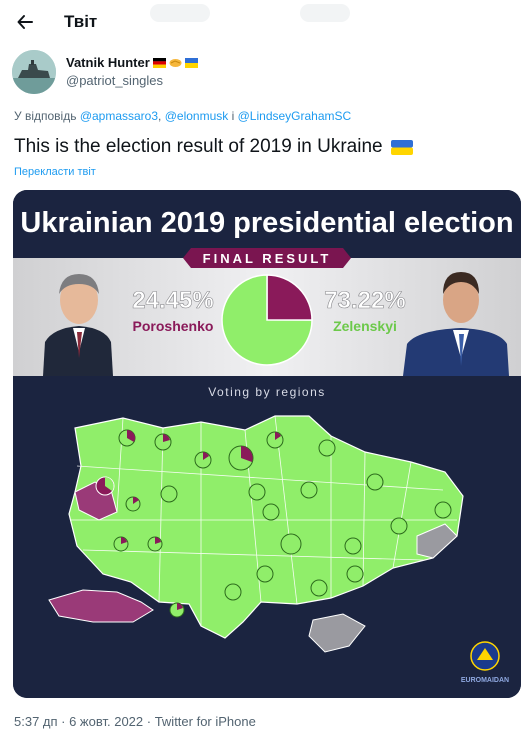 The height and width of the screenshot is (740, 532). Describe the element at coordinates (364, 300) in the screenshot. I see `zelenskyi-percent: 73.22%` at that location.